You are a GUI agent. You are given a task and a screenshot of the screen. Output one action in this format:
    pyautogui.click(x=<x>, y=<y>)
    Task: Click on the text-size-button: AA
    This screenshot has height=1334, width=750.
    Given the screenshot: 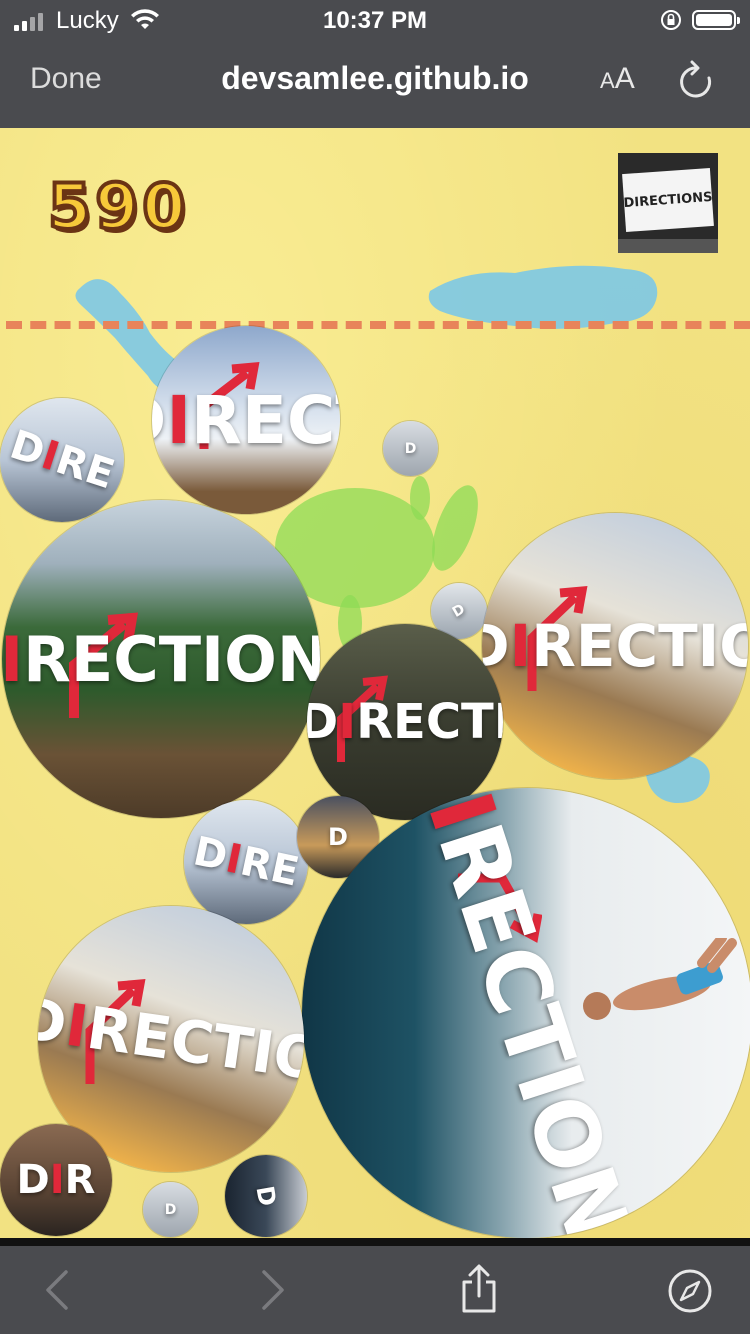 What is the action you would take?
    pyautogui.click(x=617, y=79)
    